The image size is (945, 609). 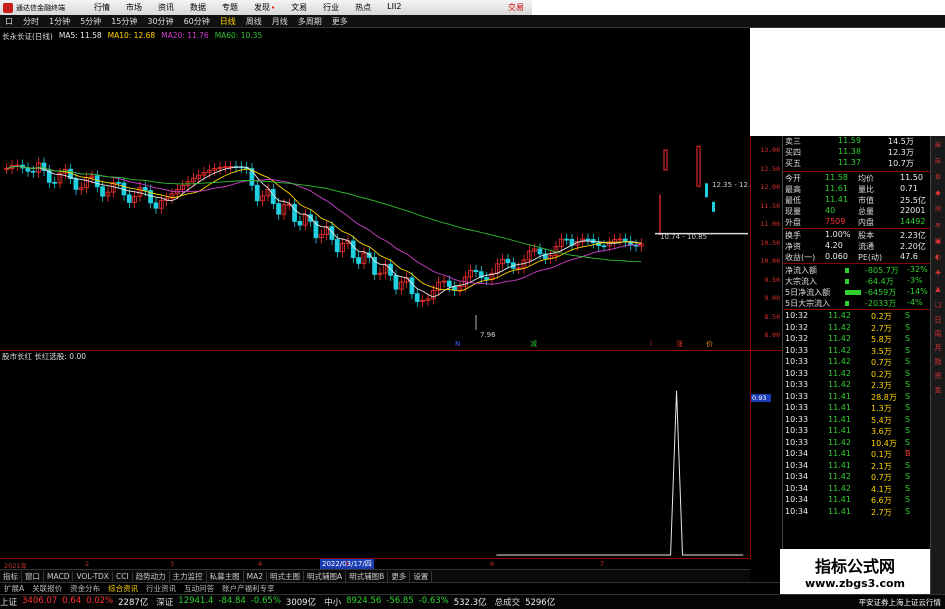 What do you see at coordinates (85, 588) in the screenshot?
I see `info-tab: 资金分布` at bounding box center [85, 588].